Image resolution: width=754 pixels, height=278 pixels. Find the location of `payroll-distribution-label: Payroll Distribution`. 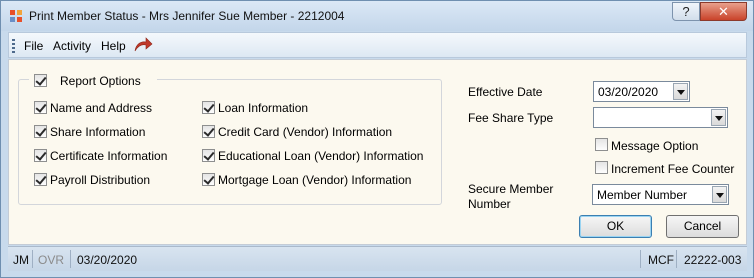

payroll-distribution-label: Payroll Distribution is located at coordinates (100, 180).